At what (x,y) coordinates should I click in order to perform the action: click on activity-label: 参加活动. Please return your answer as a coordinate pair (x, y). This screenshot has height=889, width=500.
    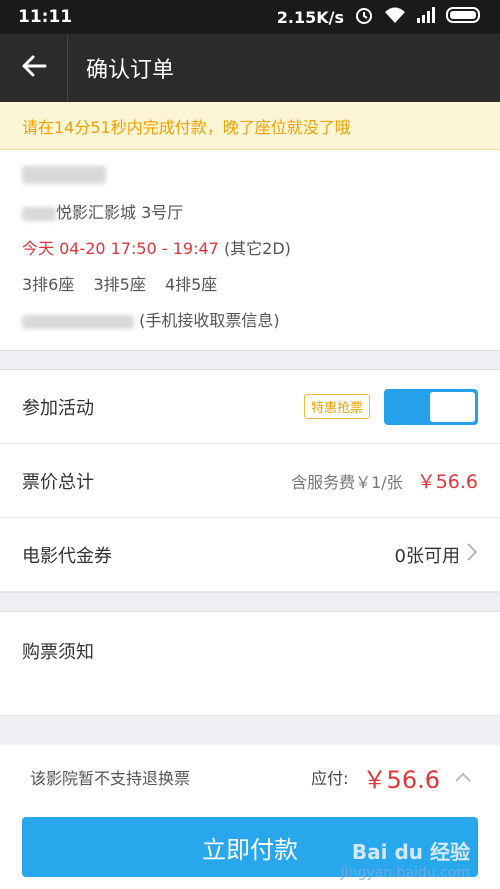
    Looking at the image, I should click on (58, 408).